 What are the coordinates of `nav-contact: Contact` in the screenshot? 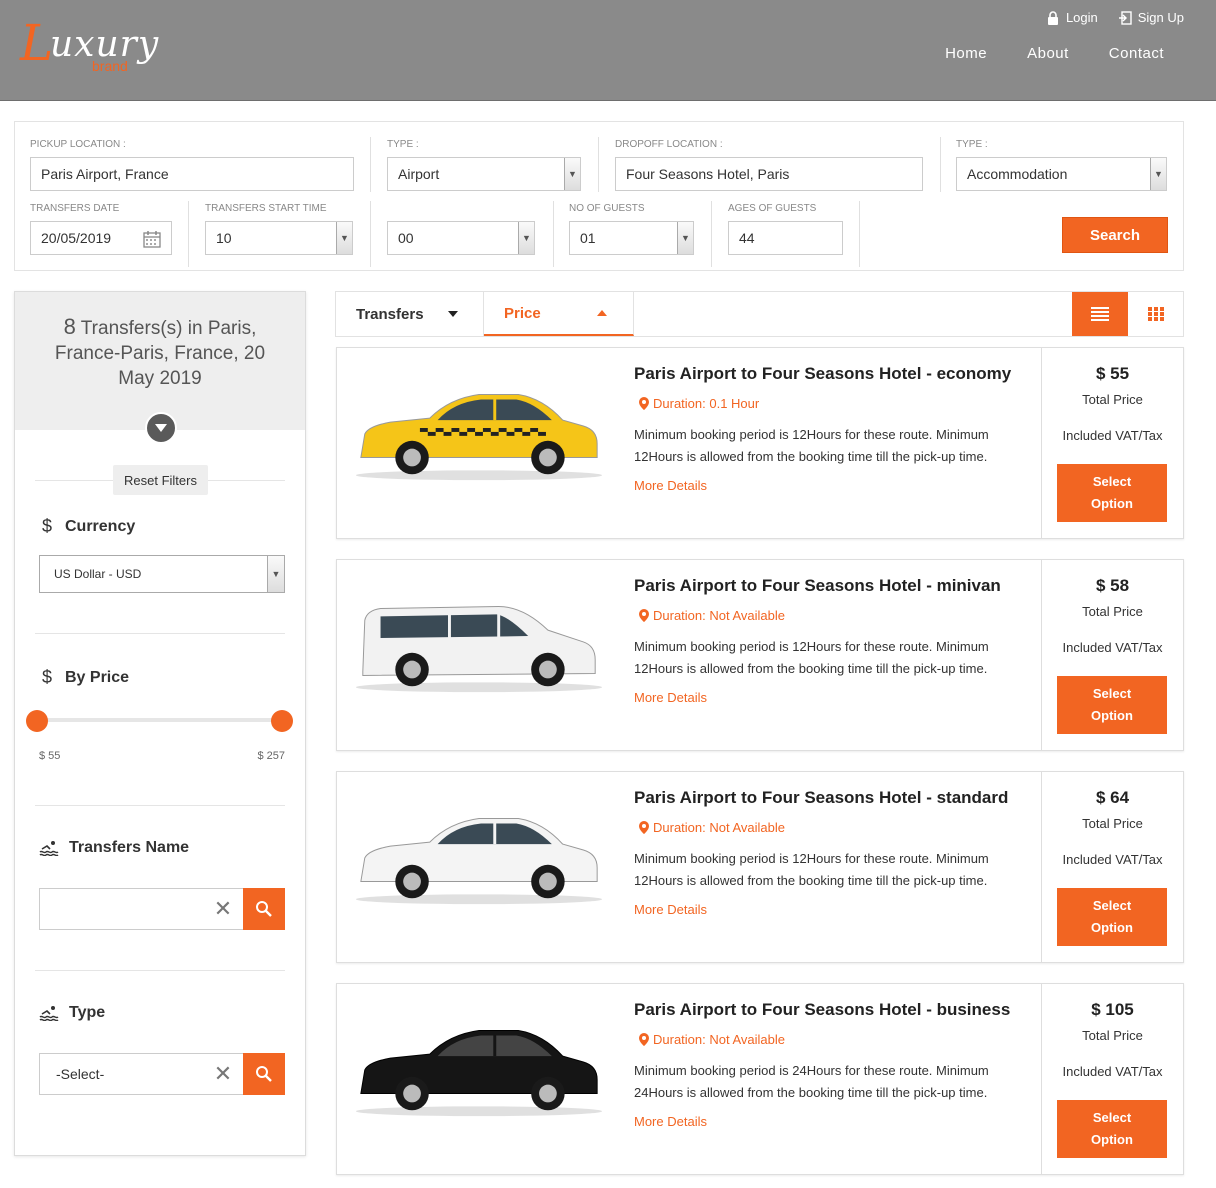 It's located at (1136, 53).